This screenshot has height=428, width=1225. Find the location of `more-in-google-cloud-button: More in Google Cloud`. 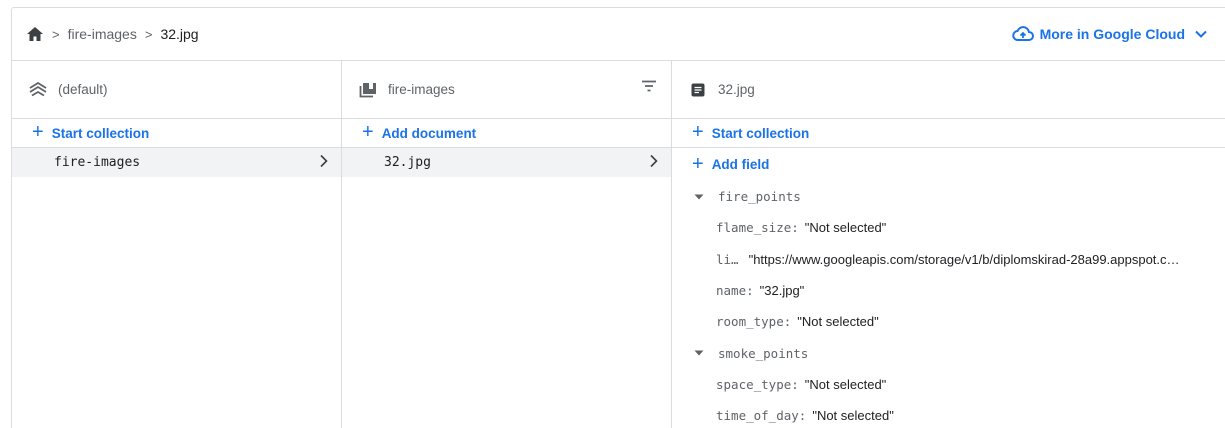

more-in-google-cloud-button: More in Google Cloud is located at coordinates (1112, 34).